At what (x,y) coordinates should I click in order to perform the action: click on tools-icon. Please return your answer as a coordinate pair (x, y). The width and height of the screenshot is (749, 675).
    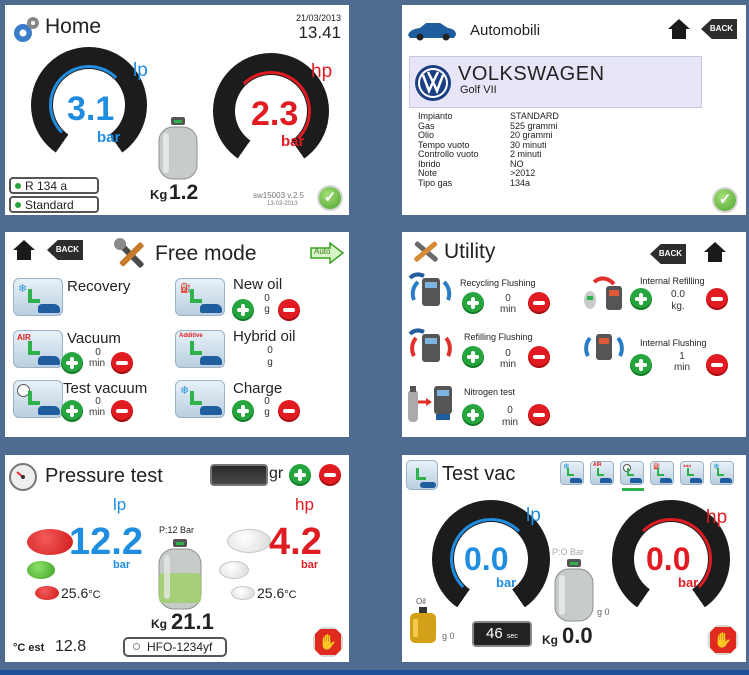
    Looking at the image, I should click on (426, 252).